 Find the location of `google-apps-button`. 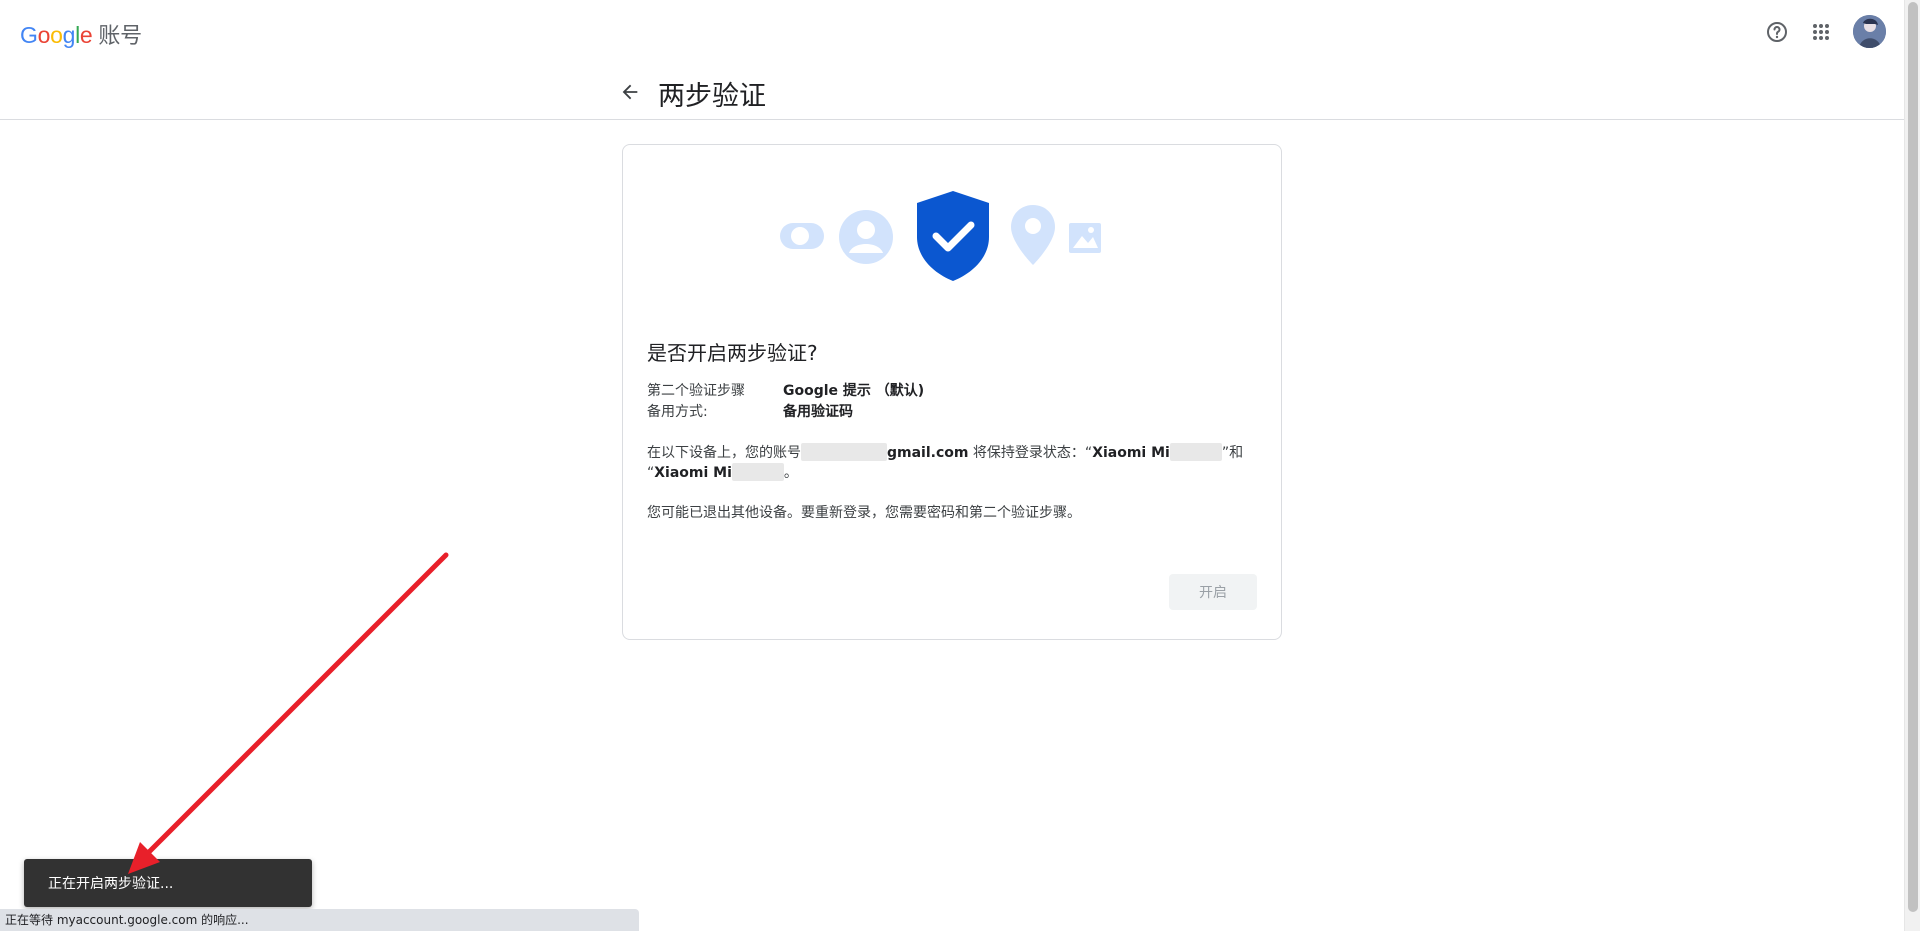

google-apps-button is located at coordinates (1821, 32).